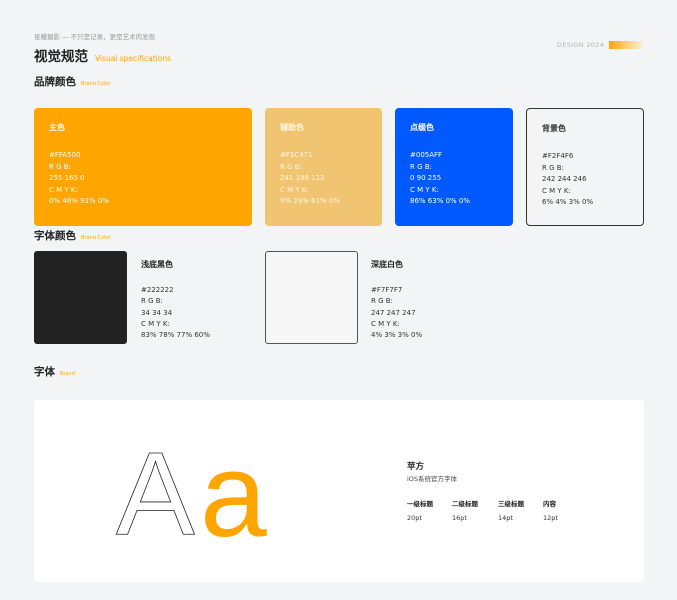  What do you see at coordinates (80, 297) in the screenshot?
I see `font-color-swatch-dark` at bounding box center [80, 297].